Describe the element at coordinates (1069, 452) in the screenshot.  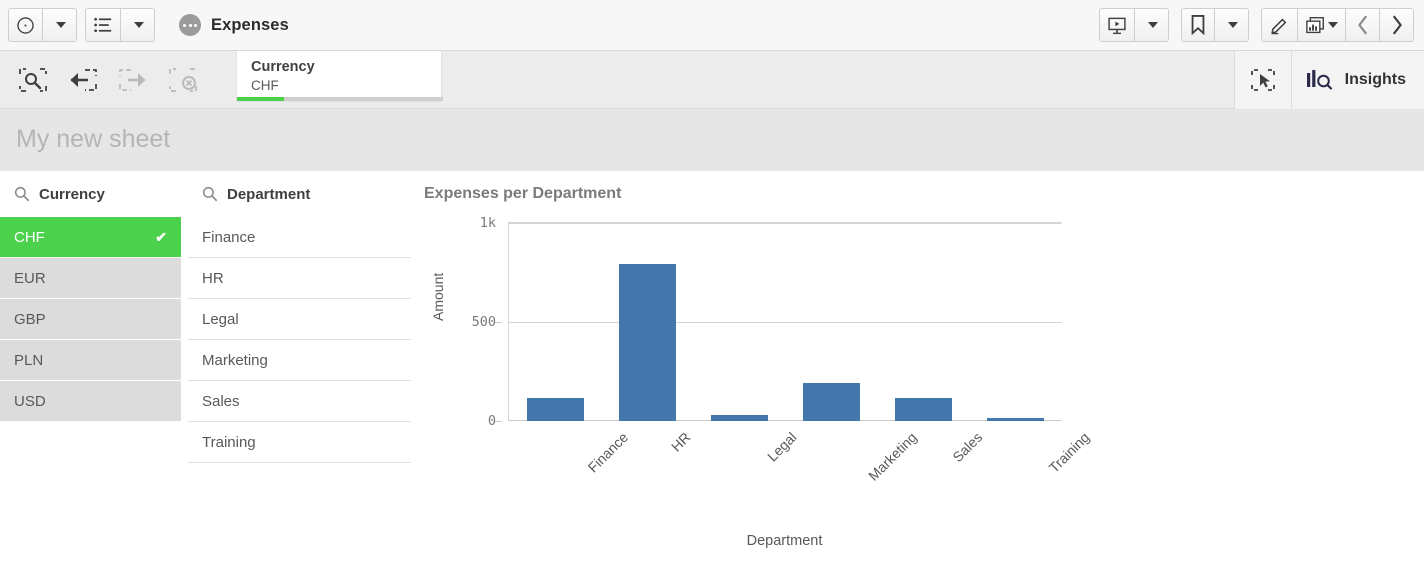
I see `x-axis-label: Training` at that location.